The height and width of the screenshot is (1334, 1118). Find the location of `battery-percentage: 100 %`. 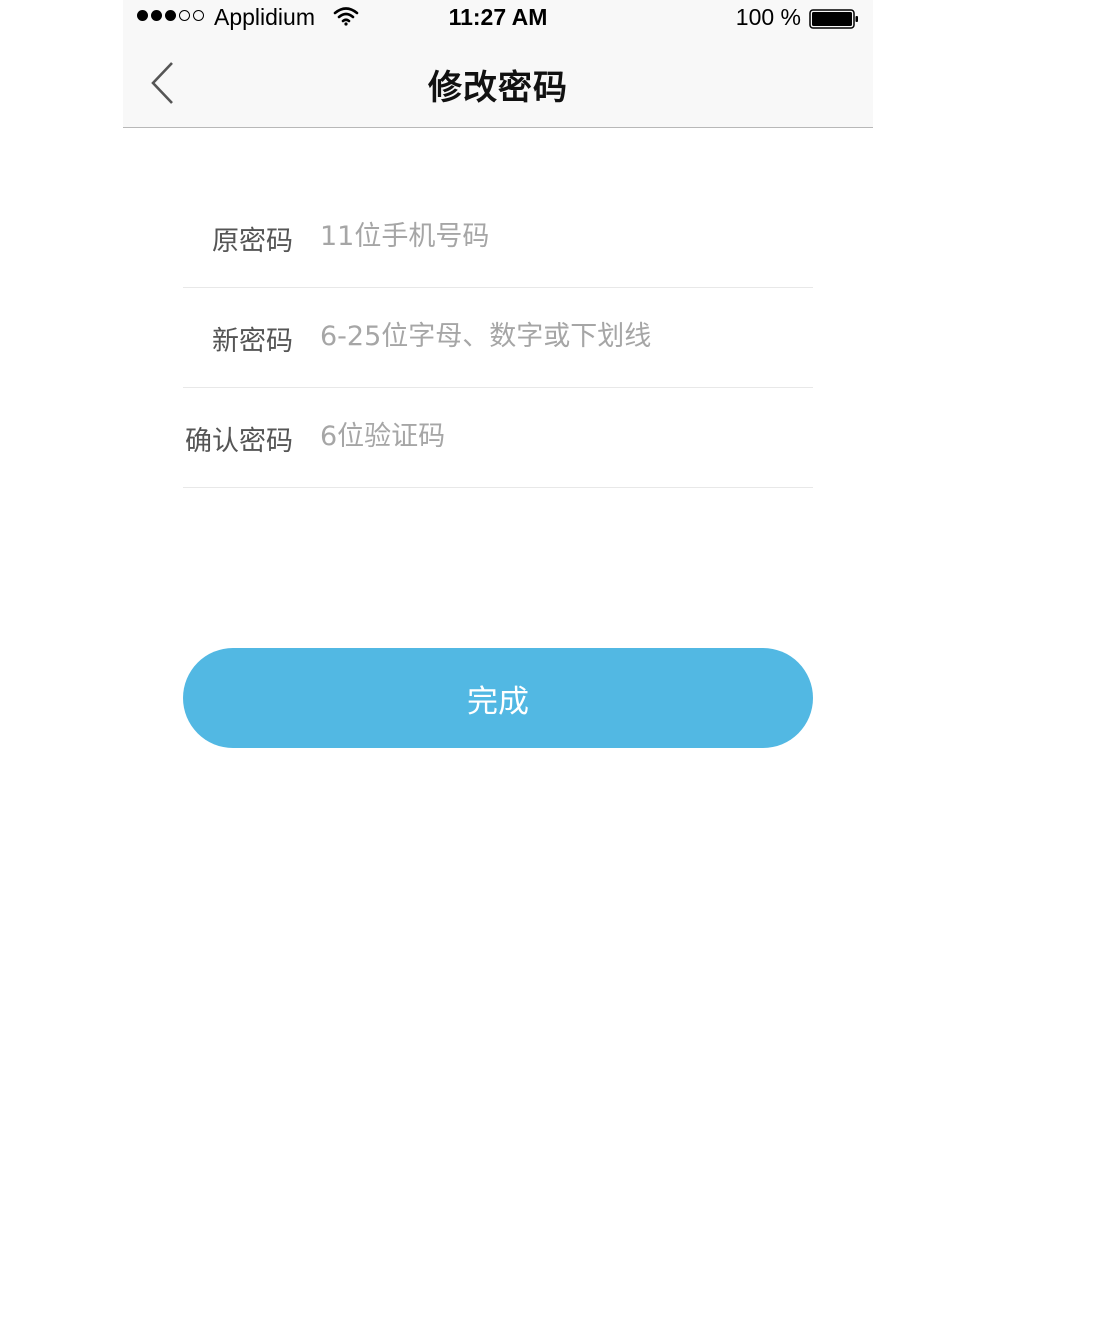

battery-percentage: 100 % is located at coordinates (768, 17).